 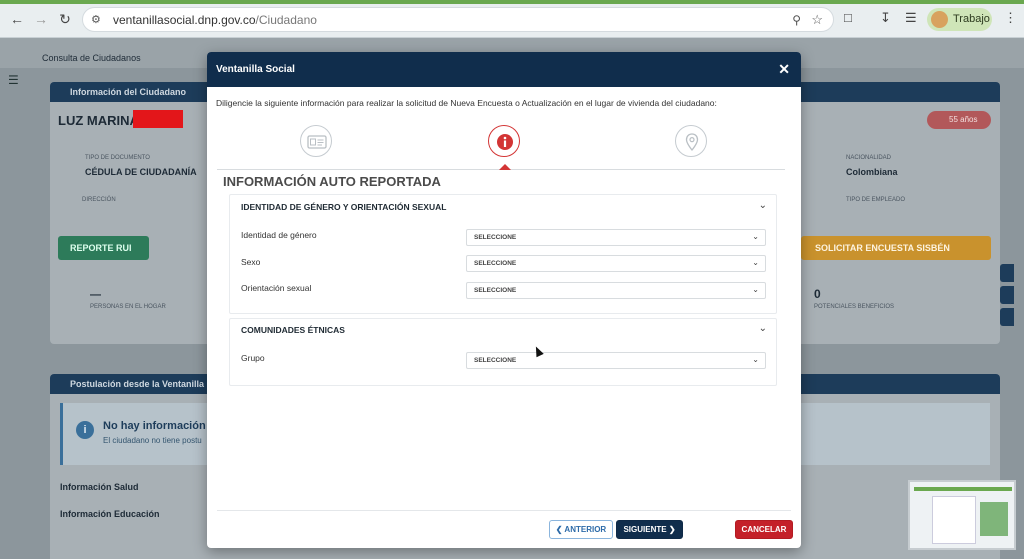 What do you see at coordinates (817, 294) in the screenshot?
I see `beneficiaries-count: 0` at bounding box center [817, 294].